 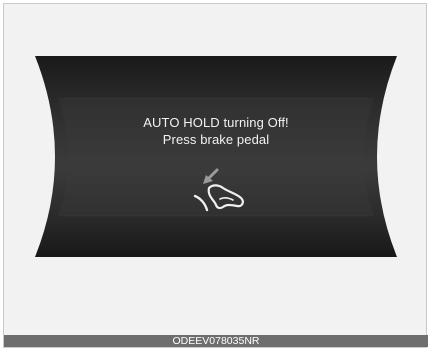 I want to click on message-line-2: Press brake pedal, so click(x=216, y=139).